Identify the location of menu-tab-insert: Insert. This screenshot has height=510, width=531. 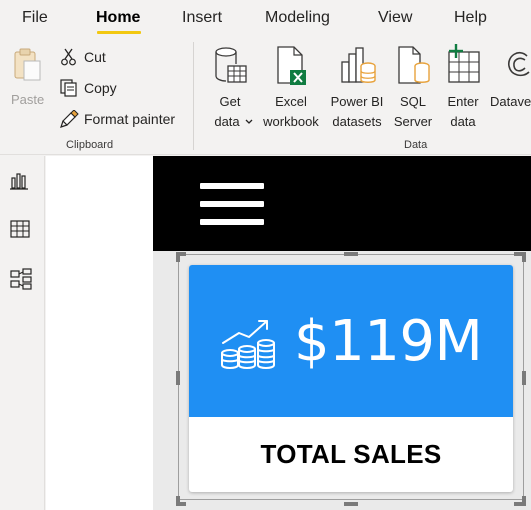
(202, 18).